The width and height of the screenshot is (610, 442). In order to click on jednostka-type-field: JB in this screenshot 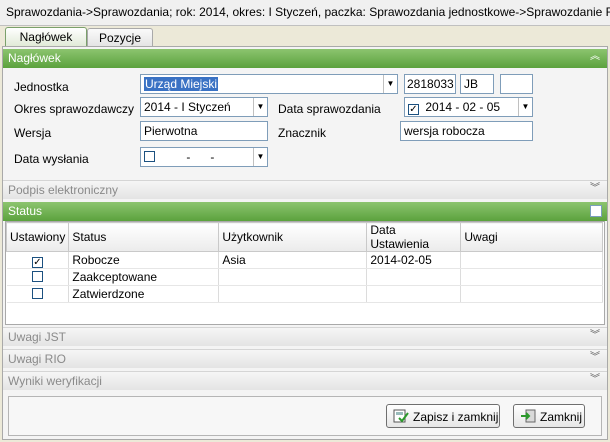, I will do `click(477, 84)`.